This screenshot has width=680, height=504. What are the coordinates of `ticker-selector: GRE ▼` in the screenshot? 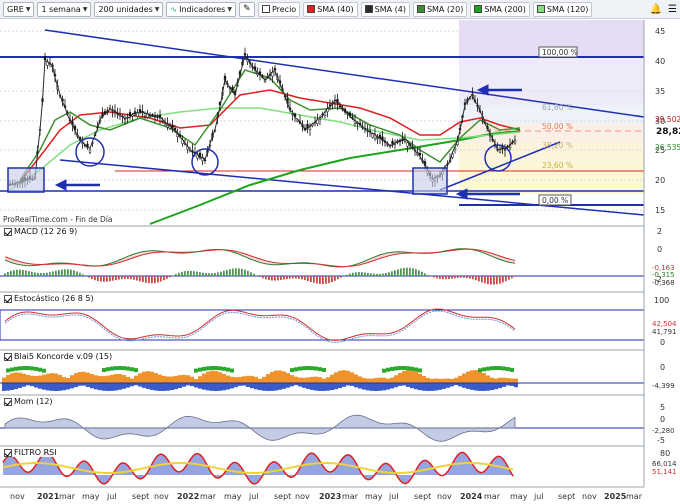 It's located at (19, 9).